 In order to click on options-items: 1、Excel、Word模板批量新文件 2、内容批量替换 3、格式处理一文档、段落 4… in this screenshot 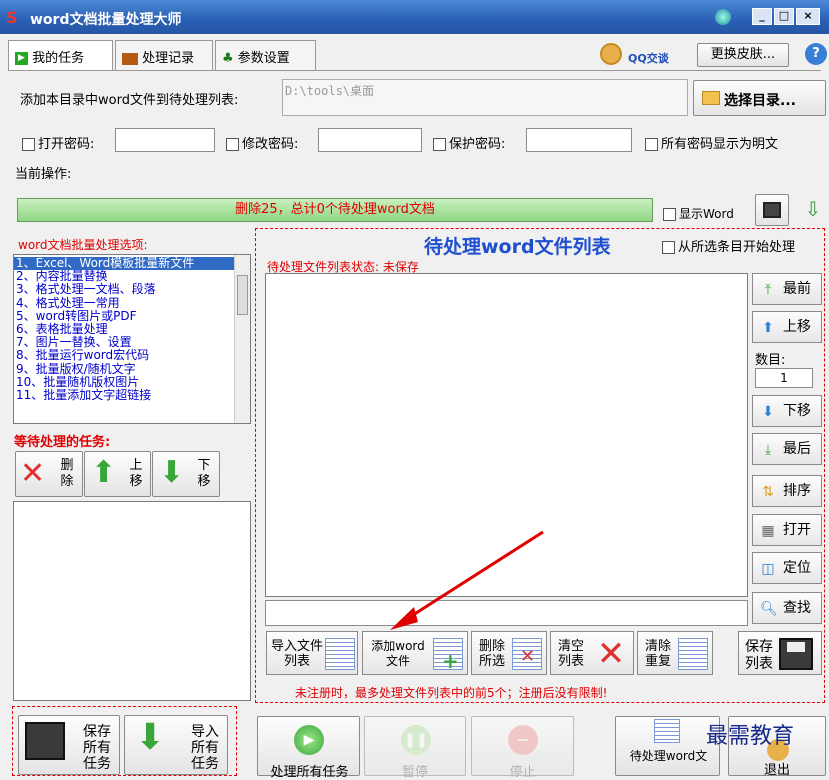, I will do `click(124, 329)`.